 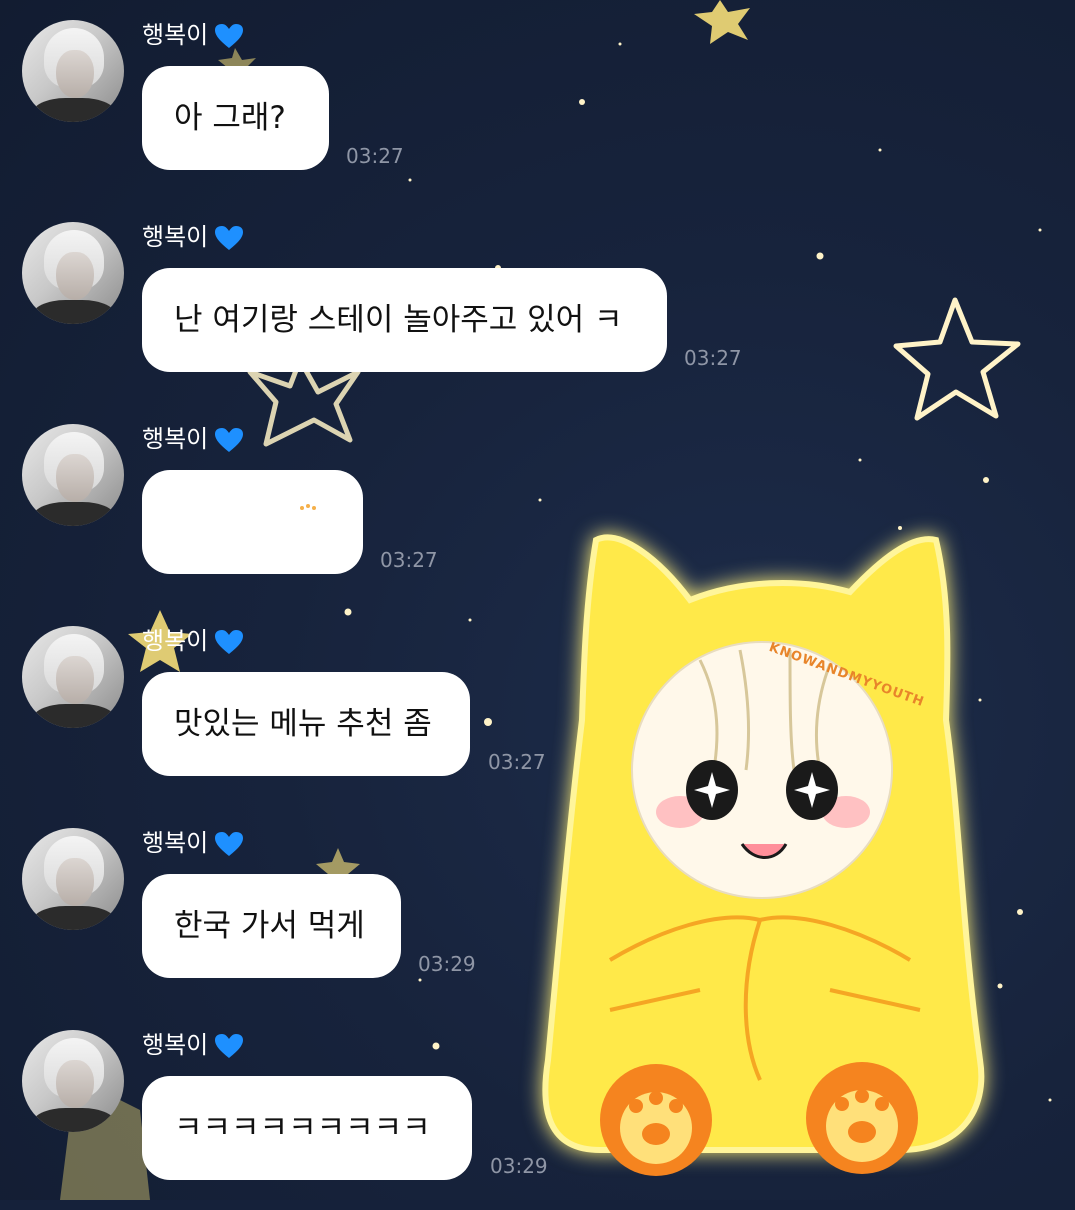 What do you see at coordinates (302, 1128) in the screenshot?
I see `message-text: ㅋㅋㅋㅋㅋㅋㅋㅋㅋ` at bounding box center [302, 1128].